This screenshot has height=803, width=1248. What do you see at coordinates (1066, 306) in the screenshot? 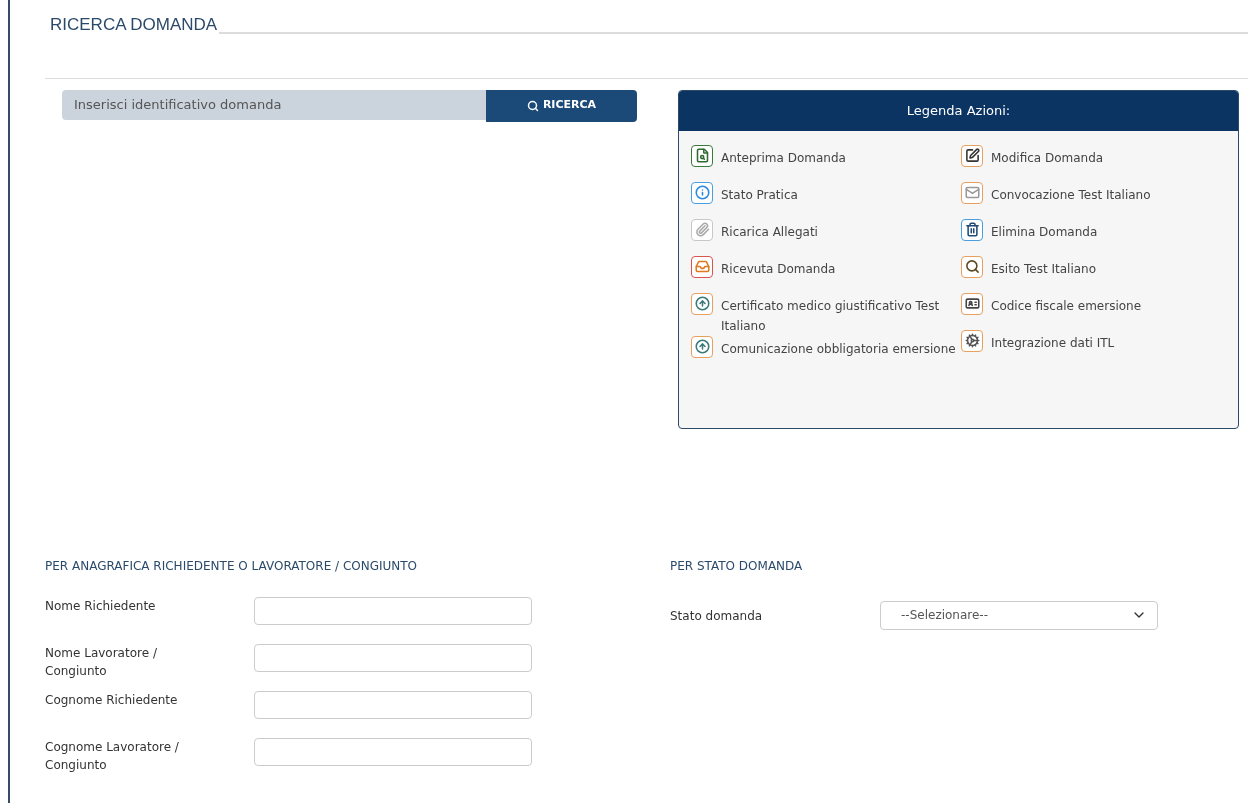
I see `legend-label: Codice fiscale emersione` at bounding box center [1066, 306].